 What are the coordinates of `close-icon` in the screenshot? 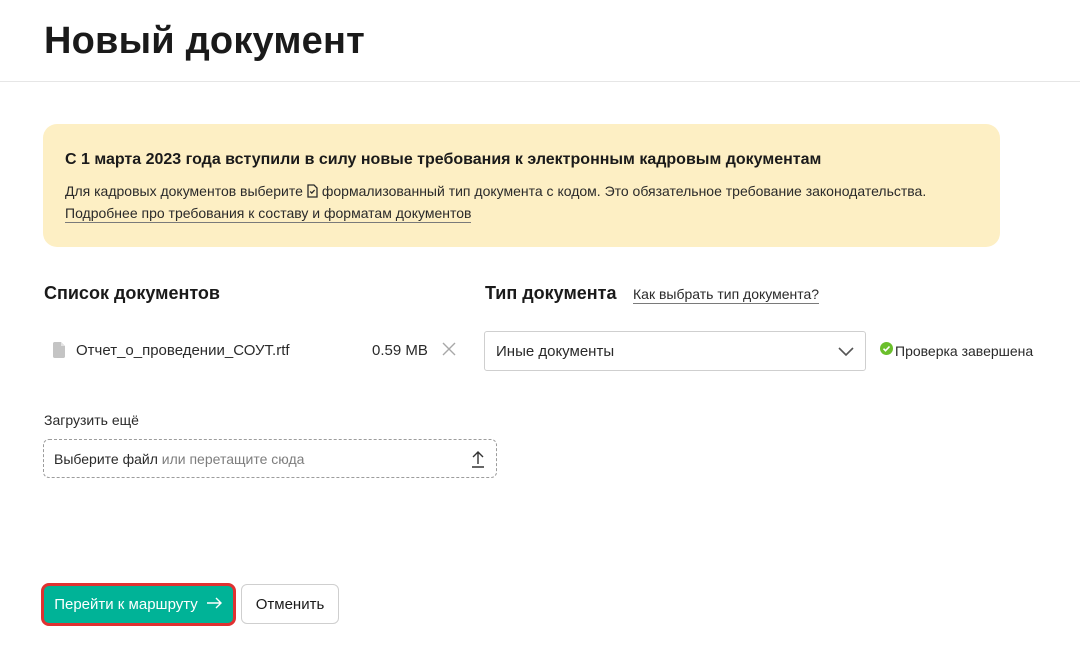 It's located at (449, 351).